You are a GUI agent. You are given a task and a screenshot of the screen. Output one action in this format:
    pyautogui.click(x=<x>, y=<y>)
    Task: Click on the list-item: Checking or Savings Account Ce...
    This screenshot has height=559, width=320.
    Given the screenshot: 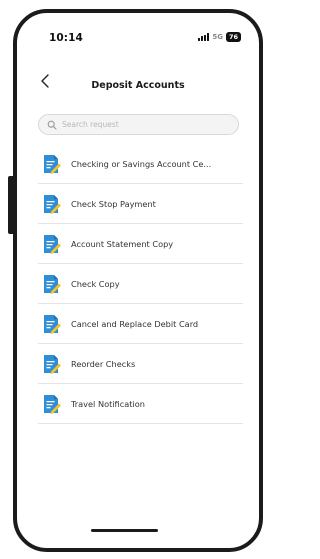 What is the action you would take?
    pyautogui.click(x=140, y=164)
    